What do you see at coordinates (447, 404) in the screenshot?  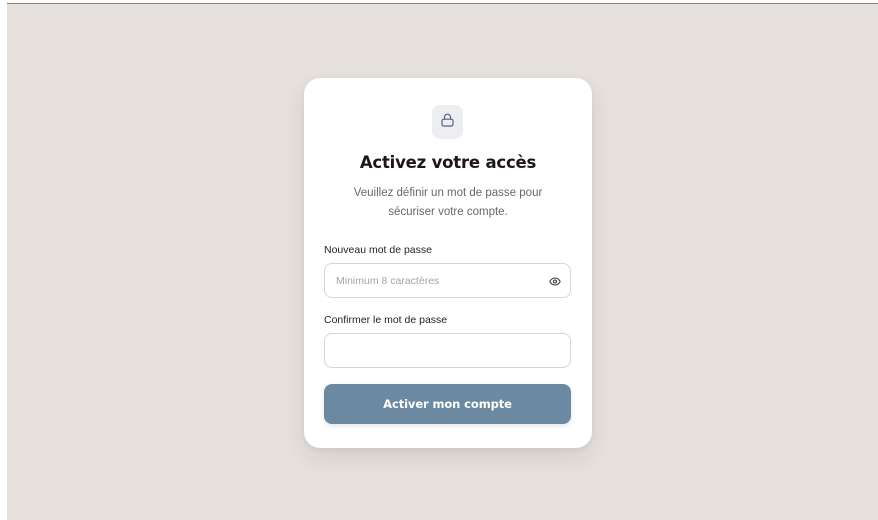 I see `activate-account-button: Activer mon compte` at bounding box center [447, 404].